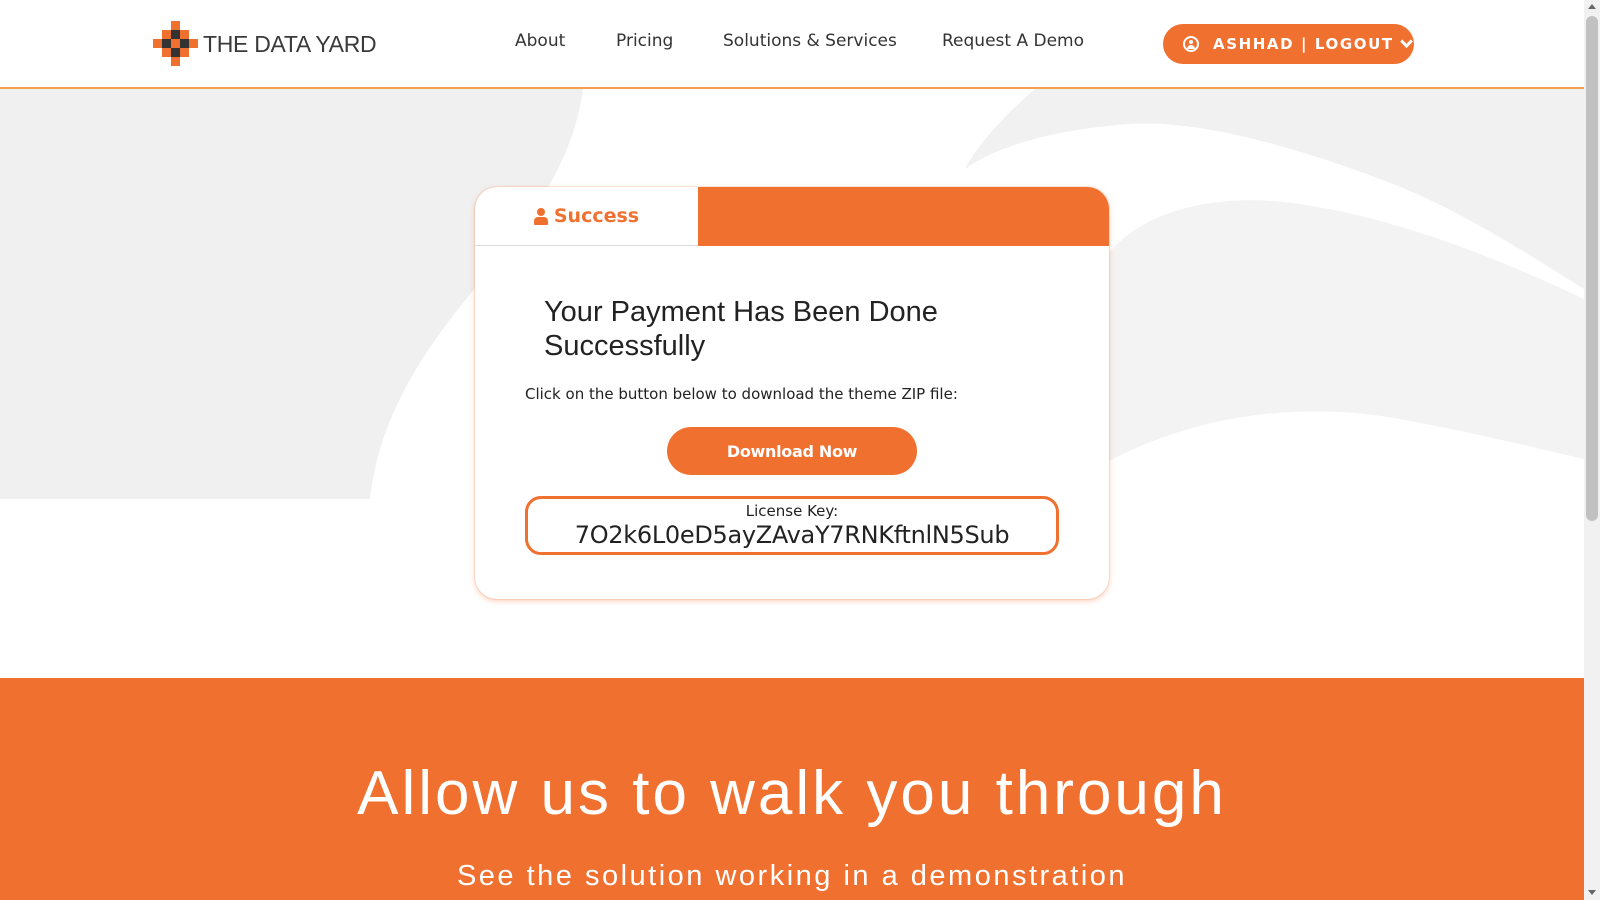 The width and height of the screenshot is (1600, 900). I want to click on license-key-value: 7O2k6L0eD5ayZAvaY7RNKftnlN5Sub, so click(792, 535).